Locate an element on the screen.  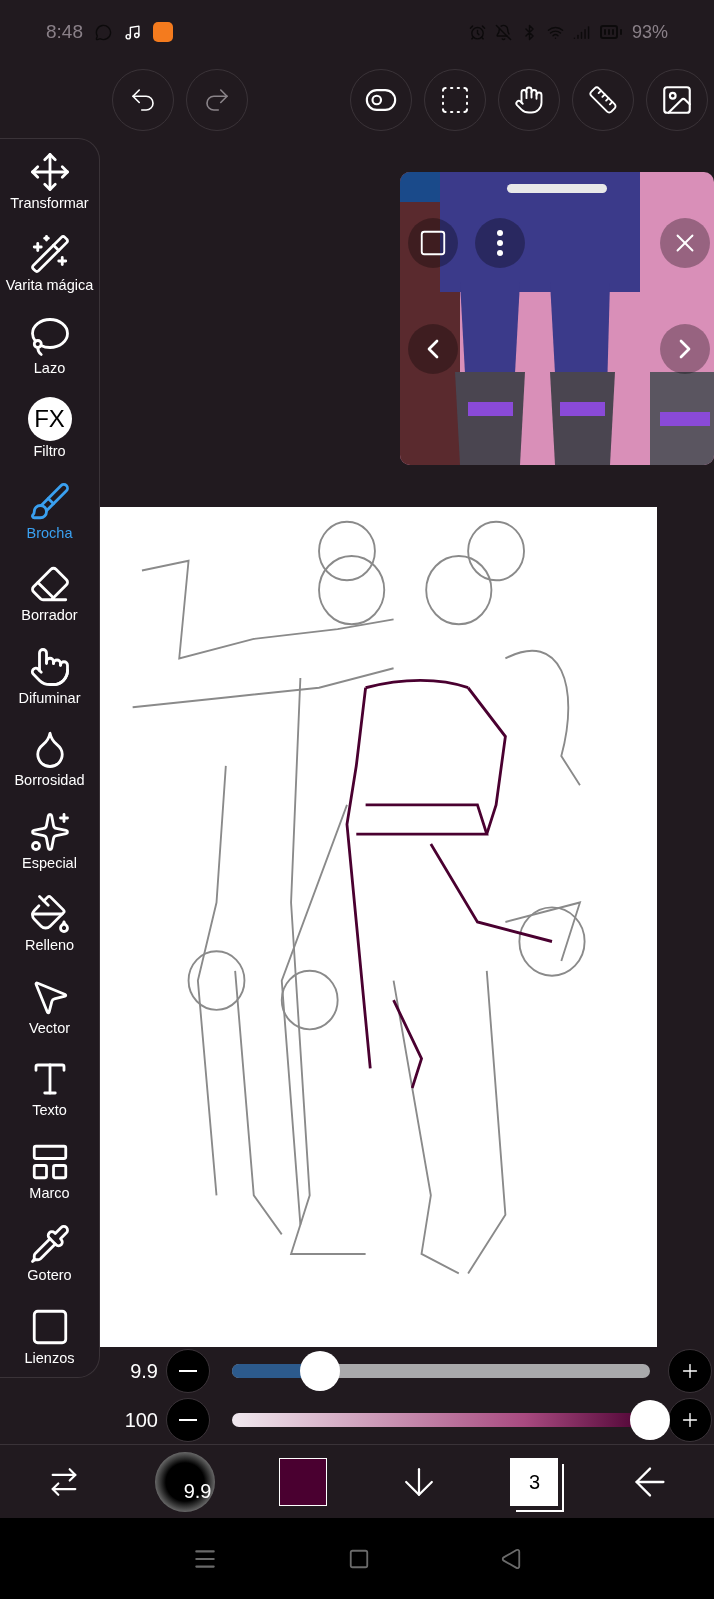
previous-button is located at coordinates (433, 349).